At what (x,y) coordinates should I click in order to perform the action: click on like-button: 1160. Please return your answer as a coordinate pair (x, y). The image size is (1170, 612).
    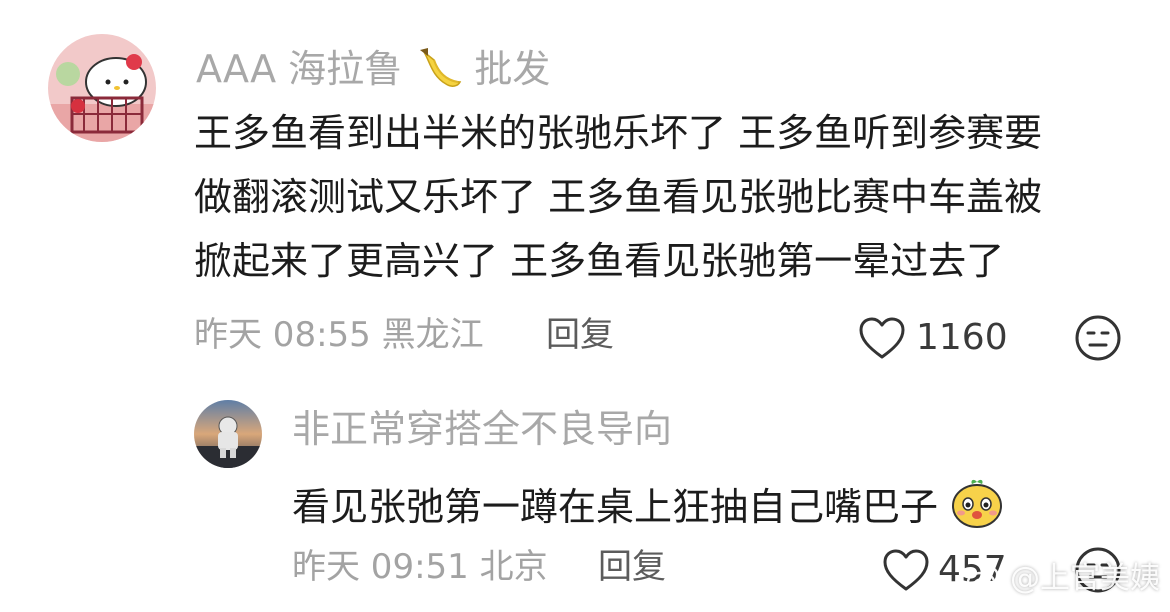
    Looking at the image, I should click on (938, 337).